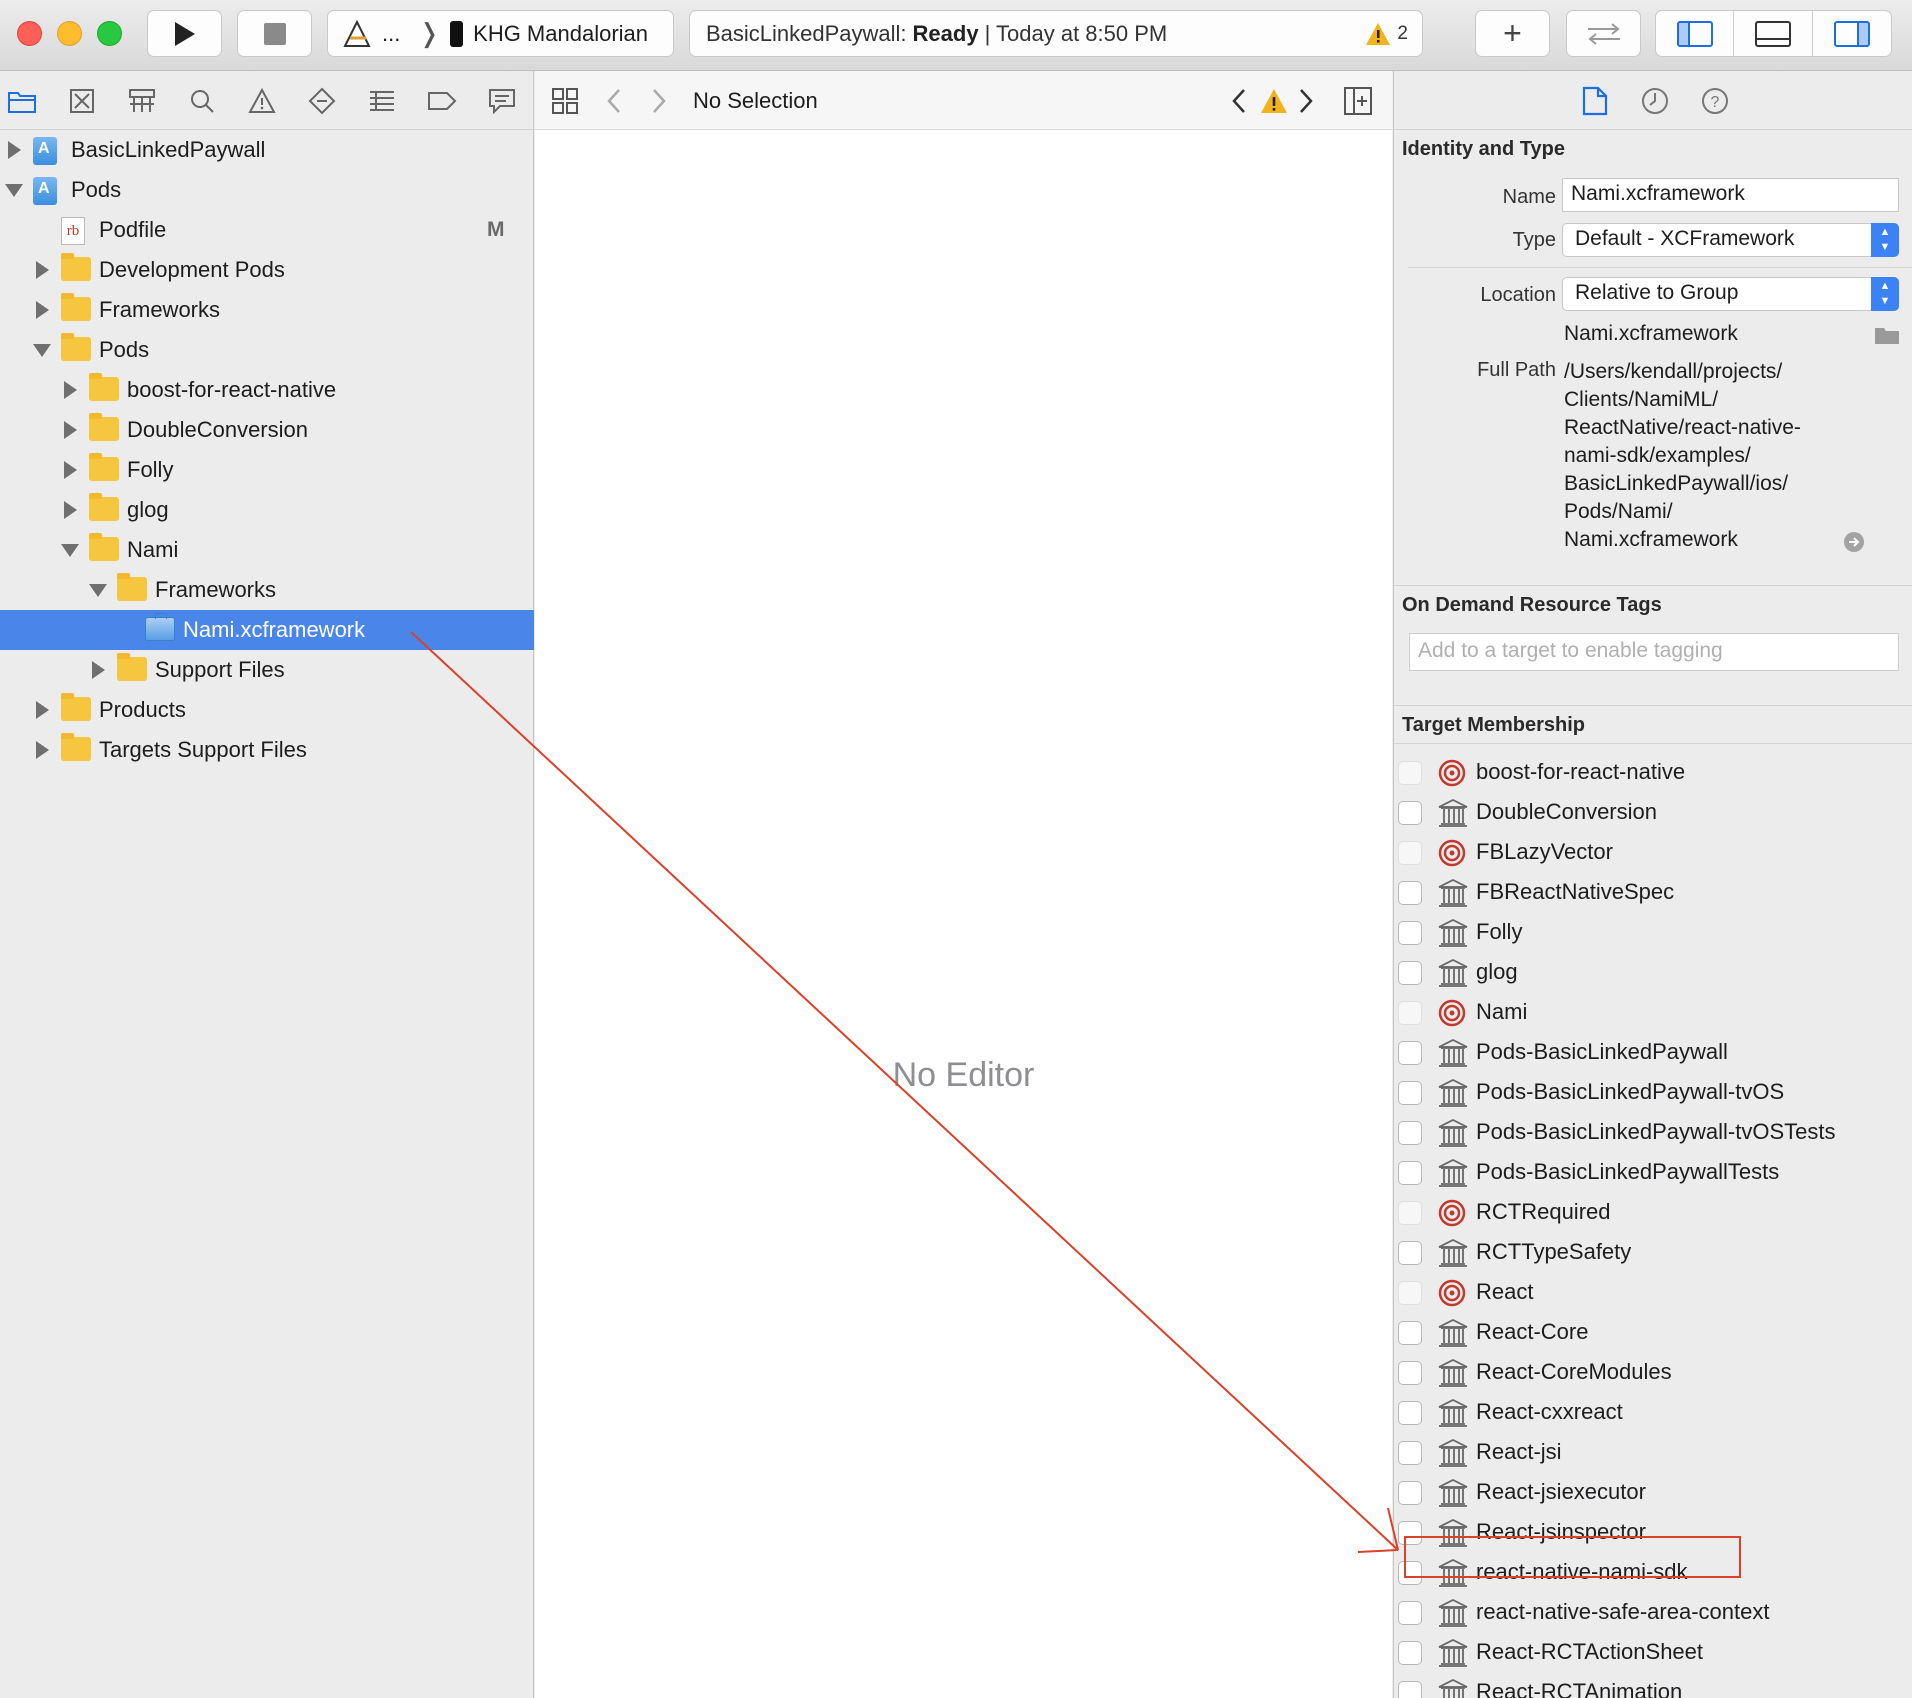 This screenshot has height=1698, width=1912. What do you see at coordinates (1730, 294) in the screenshot?
I see `location-popup: Relative to Group ▲ ▼` at bounding box center [1730, 294].